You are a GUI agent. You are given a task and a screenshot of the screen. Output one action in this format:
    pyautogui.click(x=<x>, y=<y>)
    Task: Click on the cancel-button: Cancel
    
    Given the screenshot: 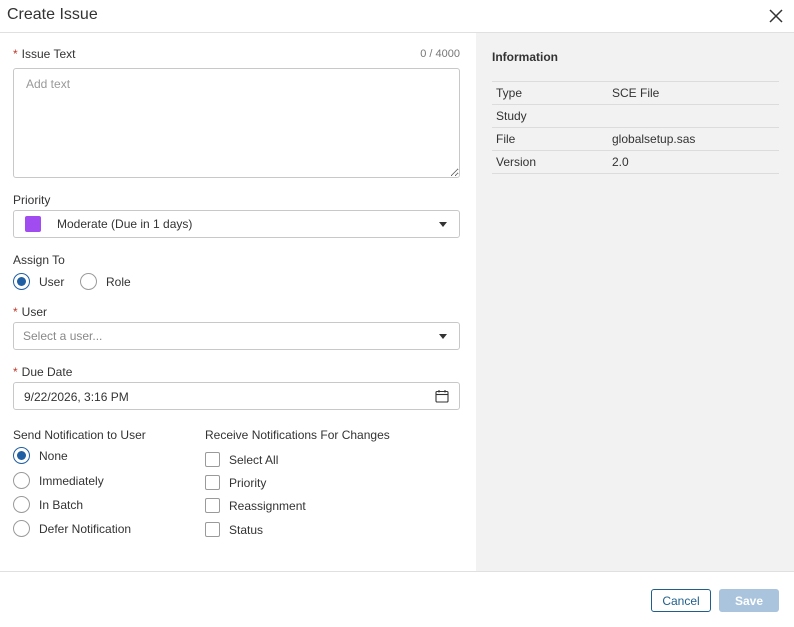 What is the action you would take?
    pyautogui.click(x=681, y=600)
    